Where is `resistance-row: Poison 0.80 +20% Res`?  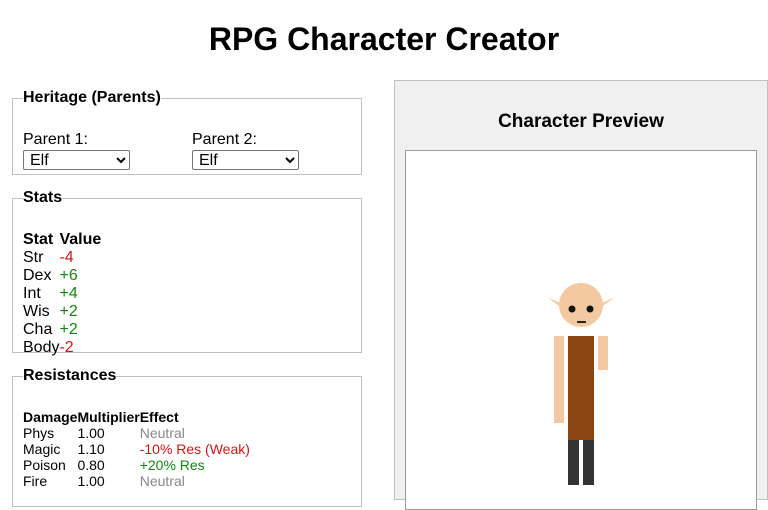 resistance-row: Poison 0.80 +20% Res is located at coordinates (136, 465).